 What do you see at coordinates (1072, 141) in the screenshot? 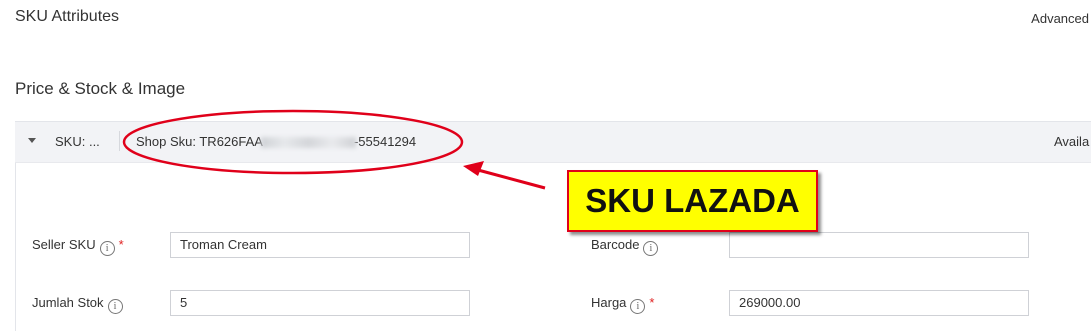
I see `available-label: Availa` at bounding box center [1072, 141].